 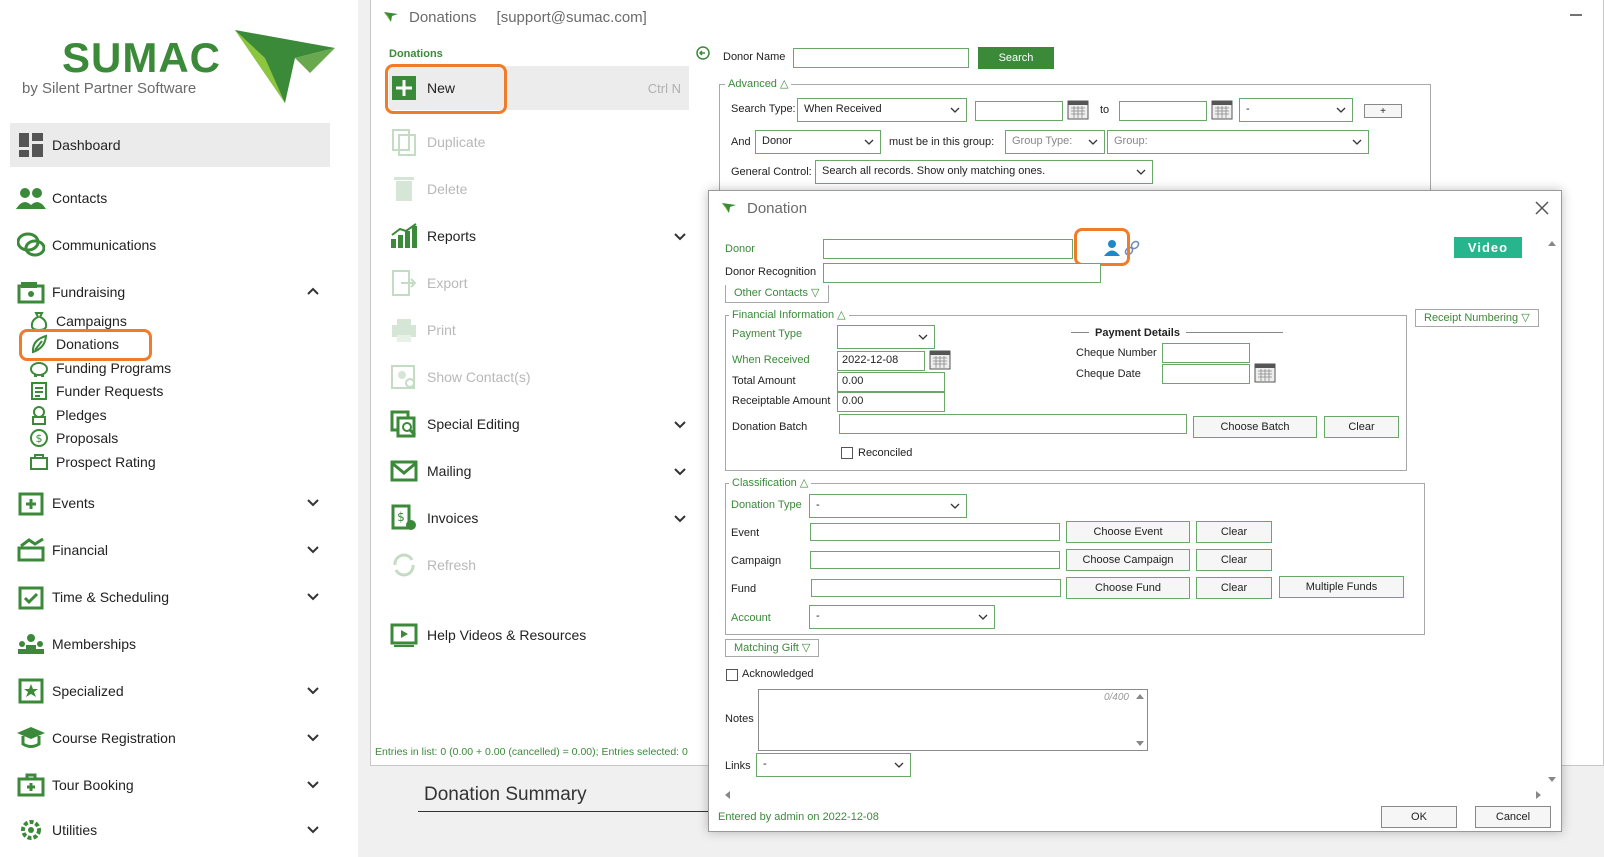 I want to click on total-amount-input: 0.00, so click(x=891, y=382).